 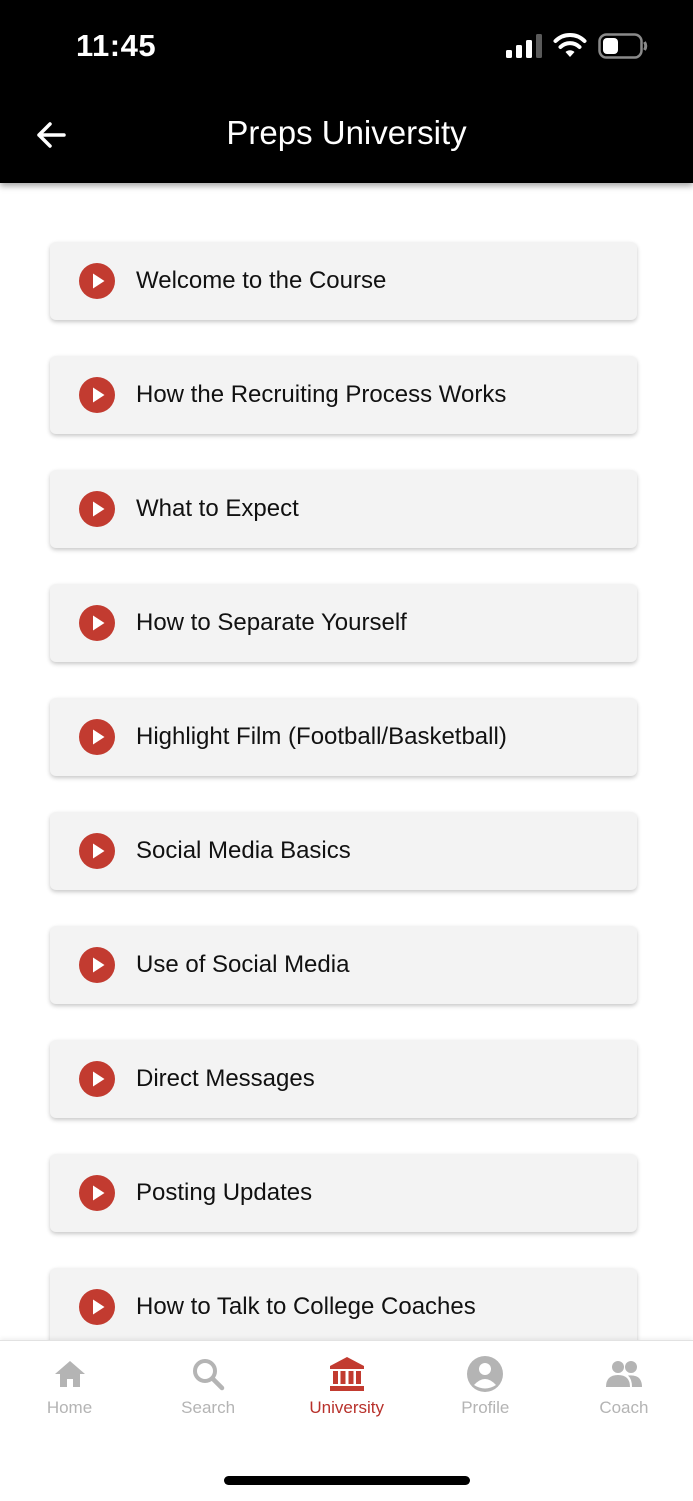 I want to click on tab-university: University, so click(x=346, y=1391).